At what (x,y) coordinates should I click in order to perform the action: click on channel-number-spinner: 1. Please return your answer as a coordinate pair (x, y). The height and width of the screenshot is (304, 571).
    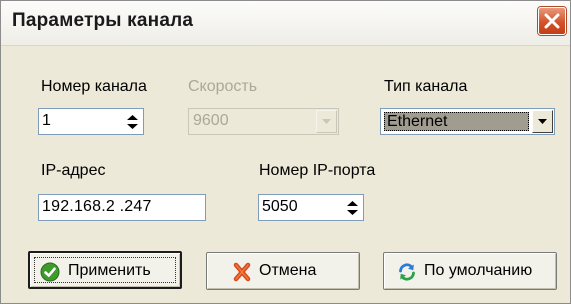
    Looking at the image, I should click on (91, 121).